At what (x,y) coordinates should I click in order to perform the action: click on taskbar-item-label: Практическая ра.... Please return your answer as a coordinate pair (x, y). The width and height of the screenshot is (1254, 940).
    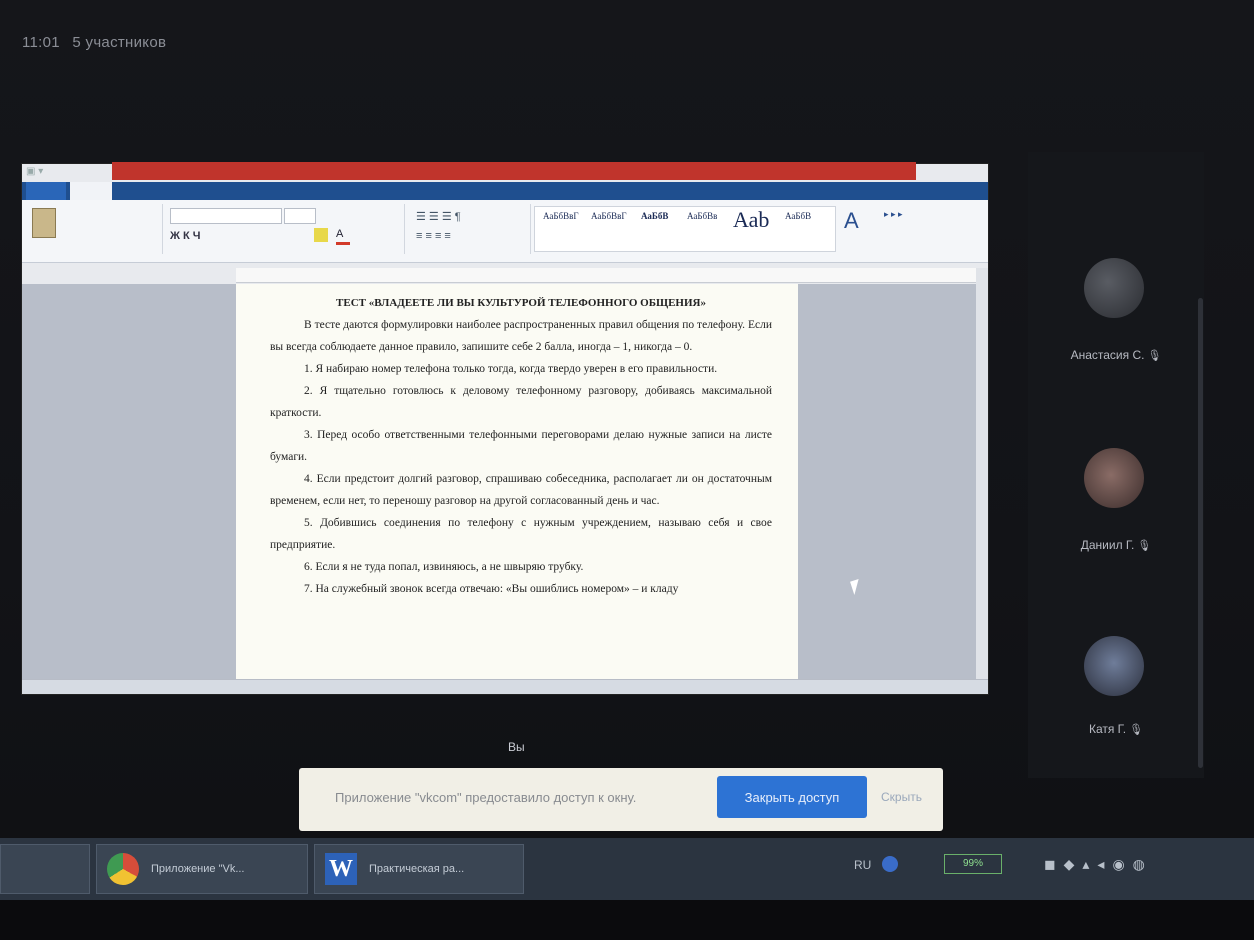
    Looking at the image, I should click on (417, 869).